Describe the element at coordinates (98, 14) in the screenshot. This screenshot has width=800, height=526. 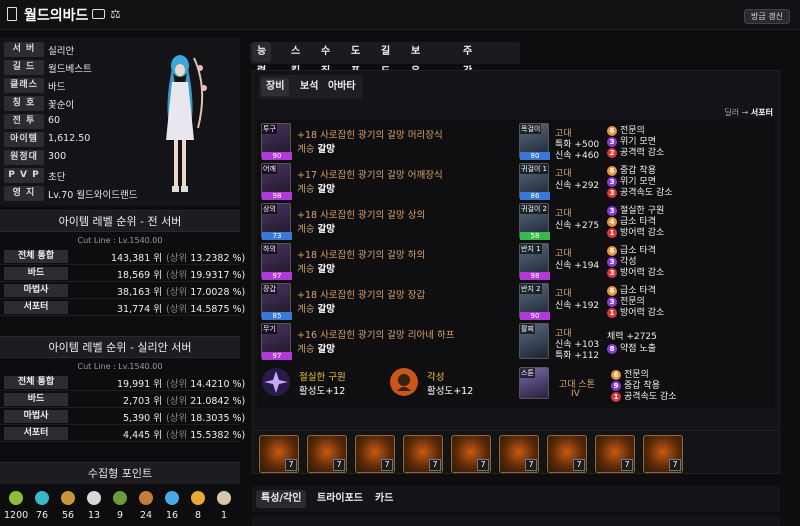
I see `id-card-icon` at that location.